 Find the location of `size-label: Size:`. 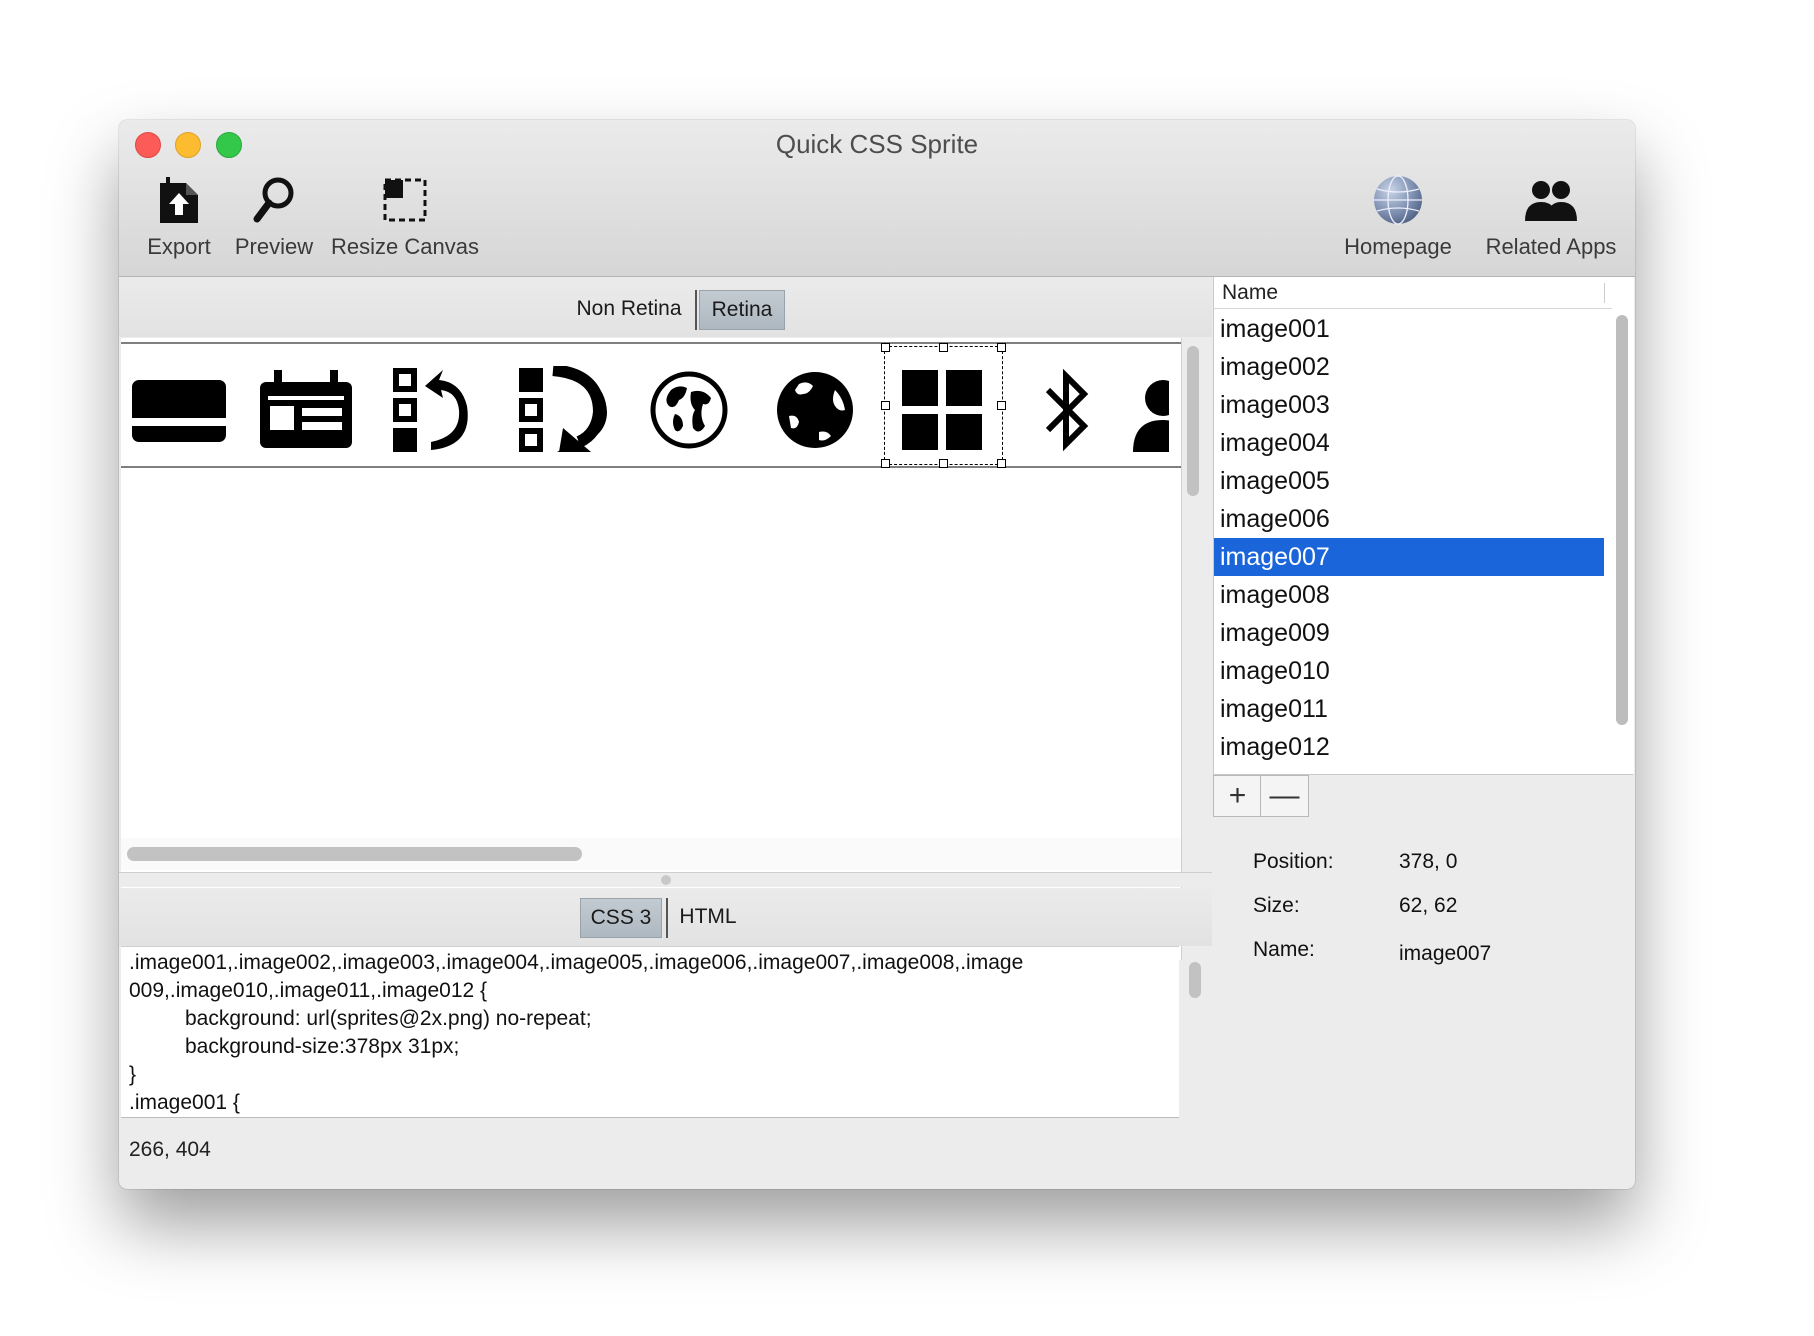

size-label: Size: is located at coordinates (1276, 905).